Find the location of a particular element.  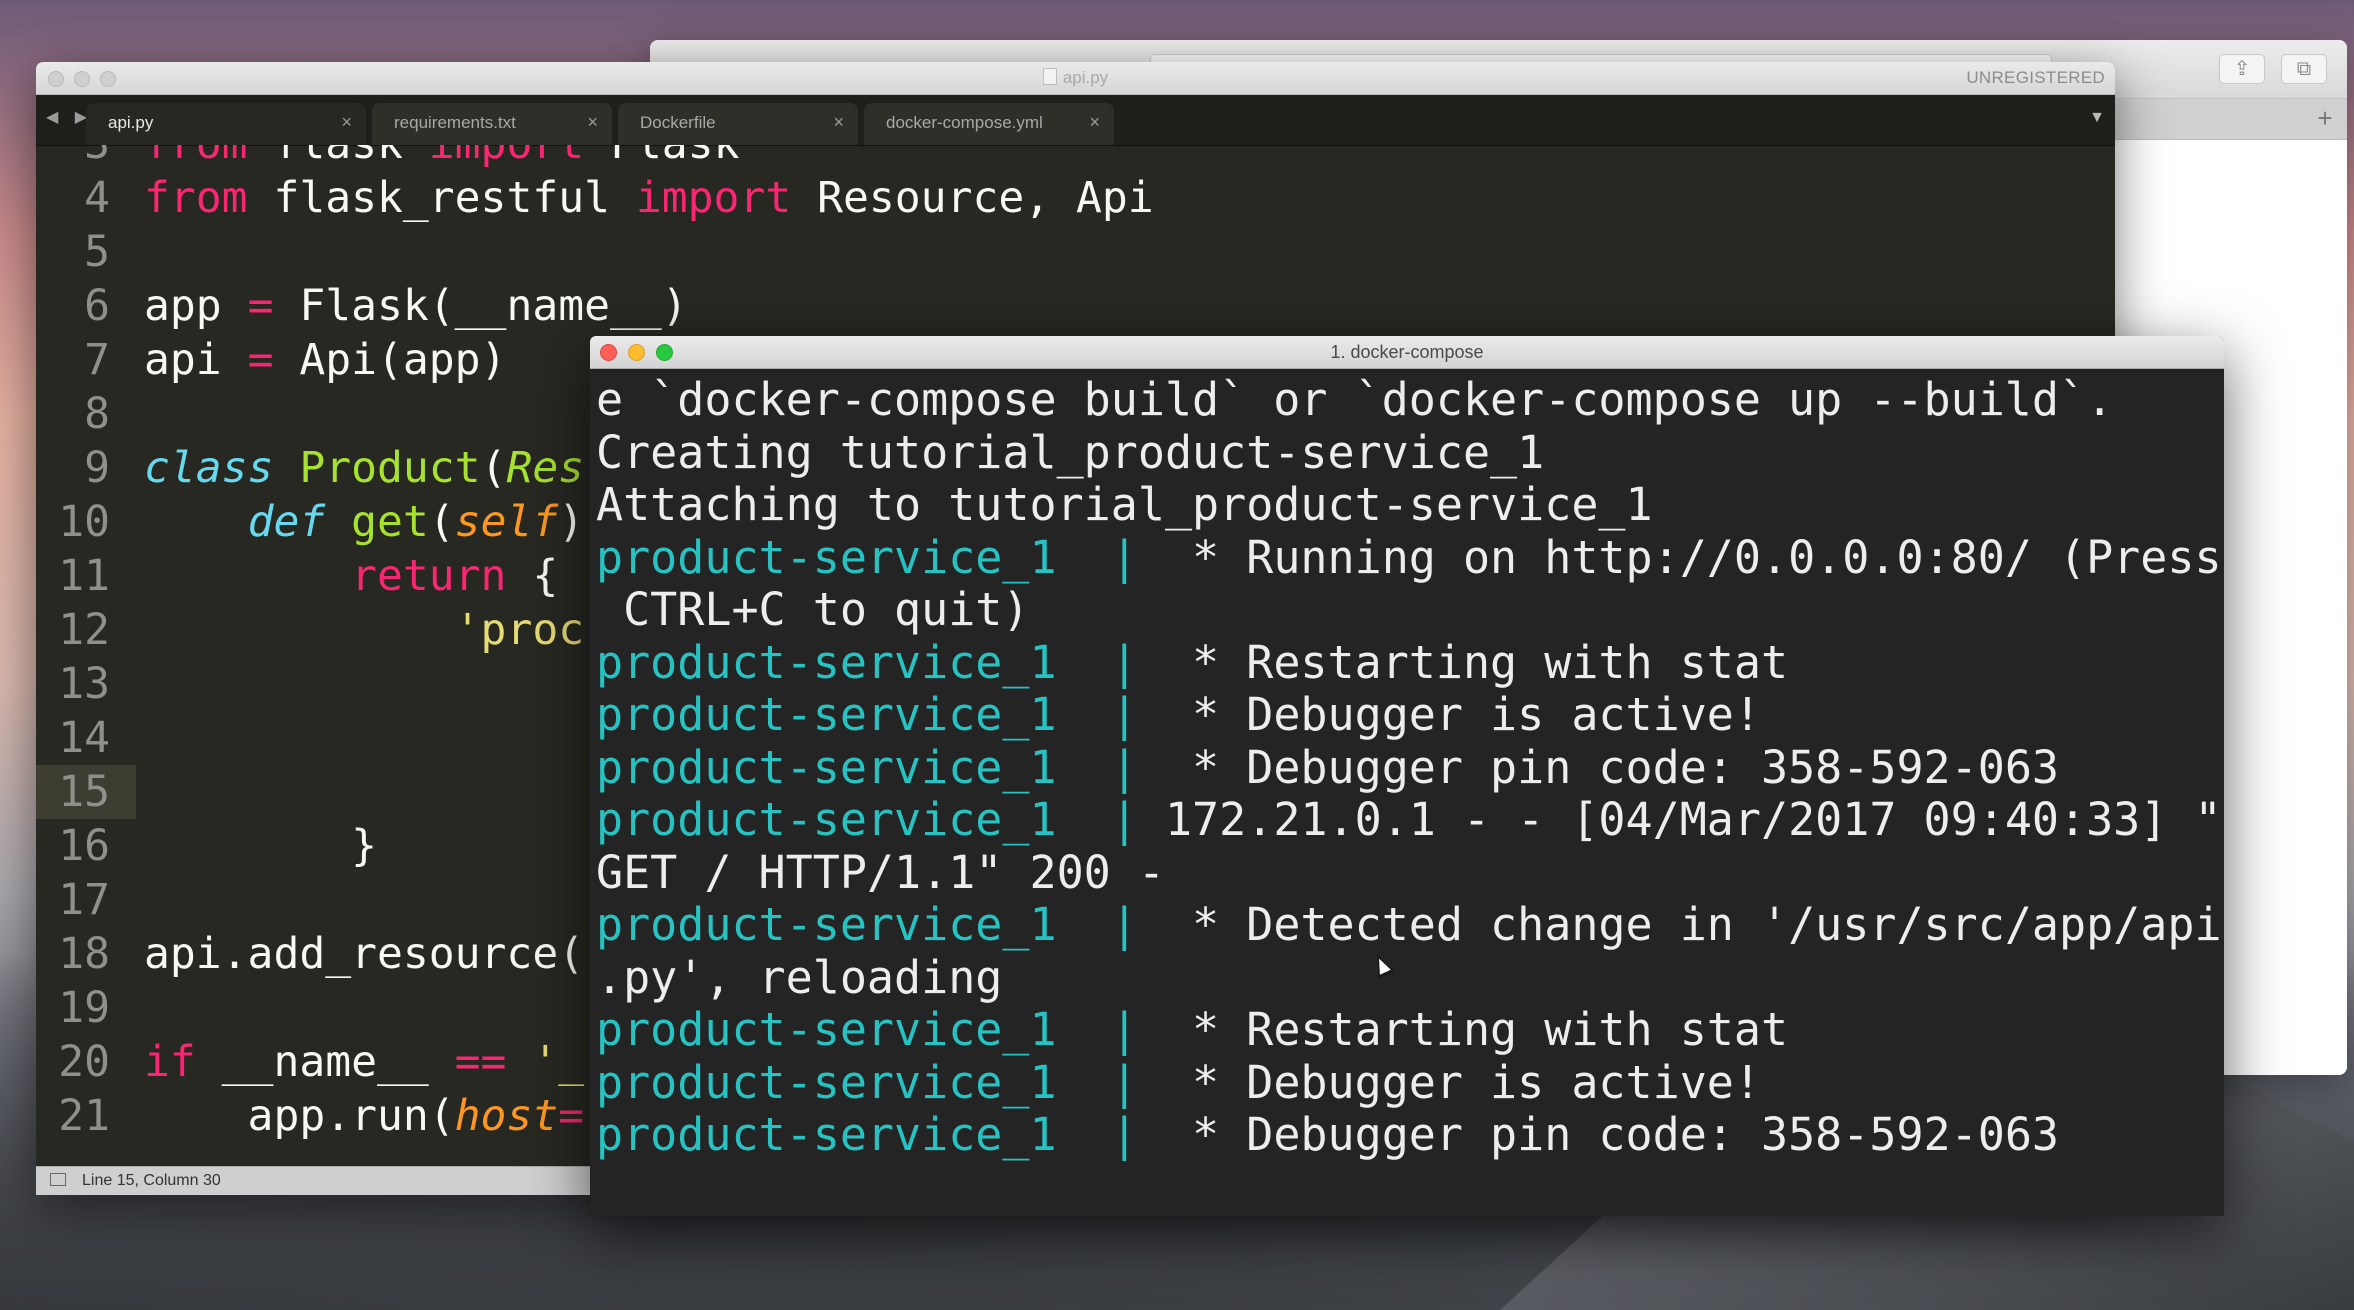

editor-titlebar: api.py UNREGISTERED is located at coordinates (1075, 78).